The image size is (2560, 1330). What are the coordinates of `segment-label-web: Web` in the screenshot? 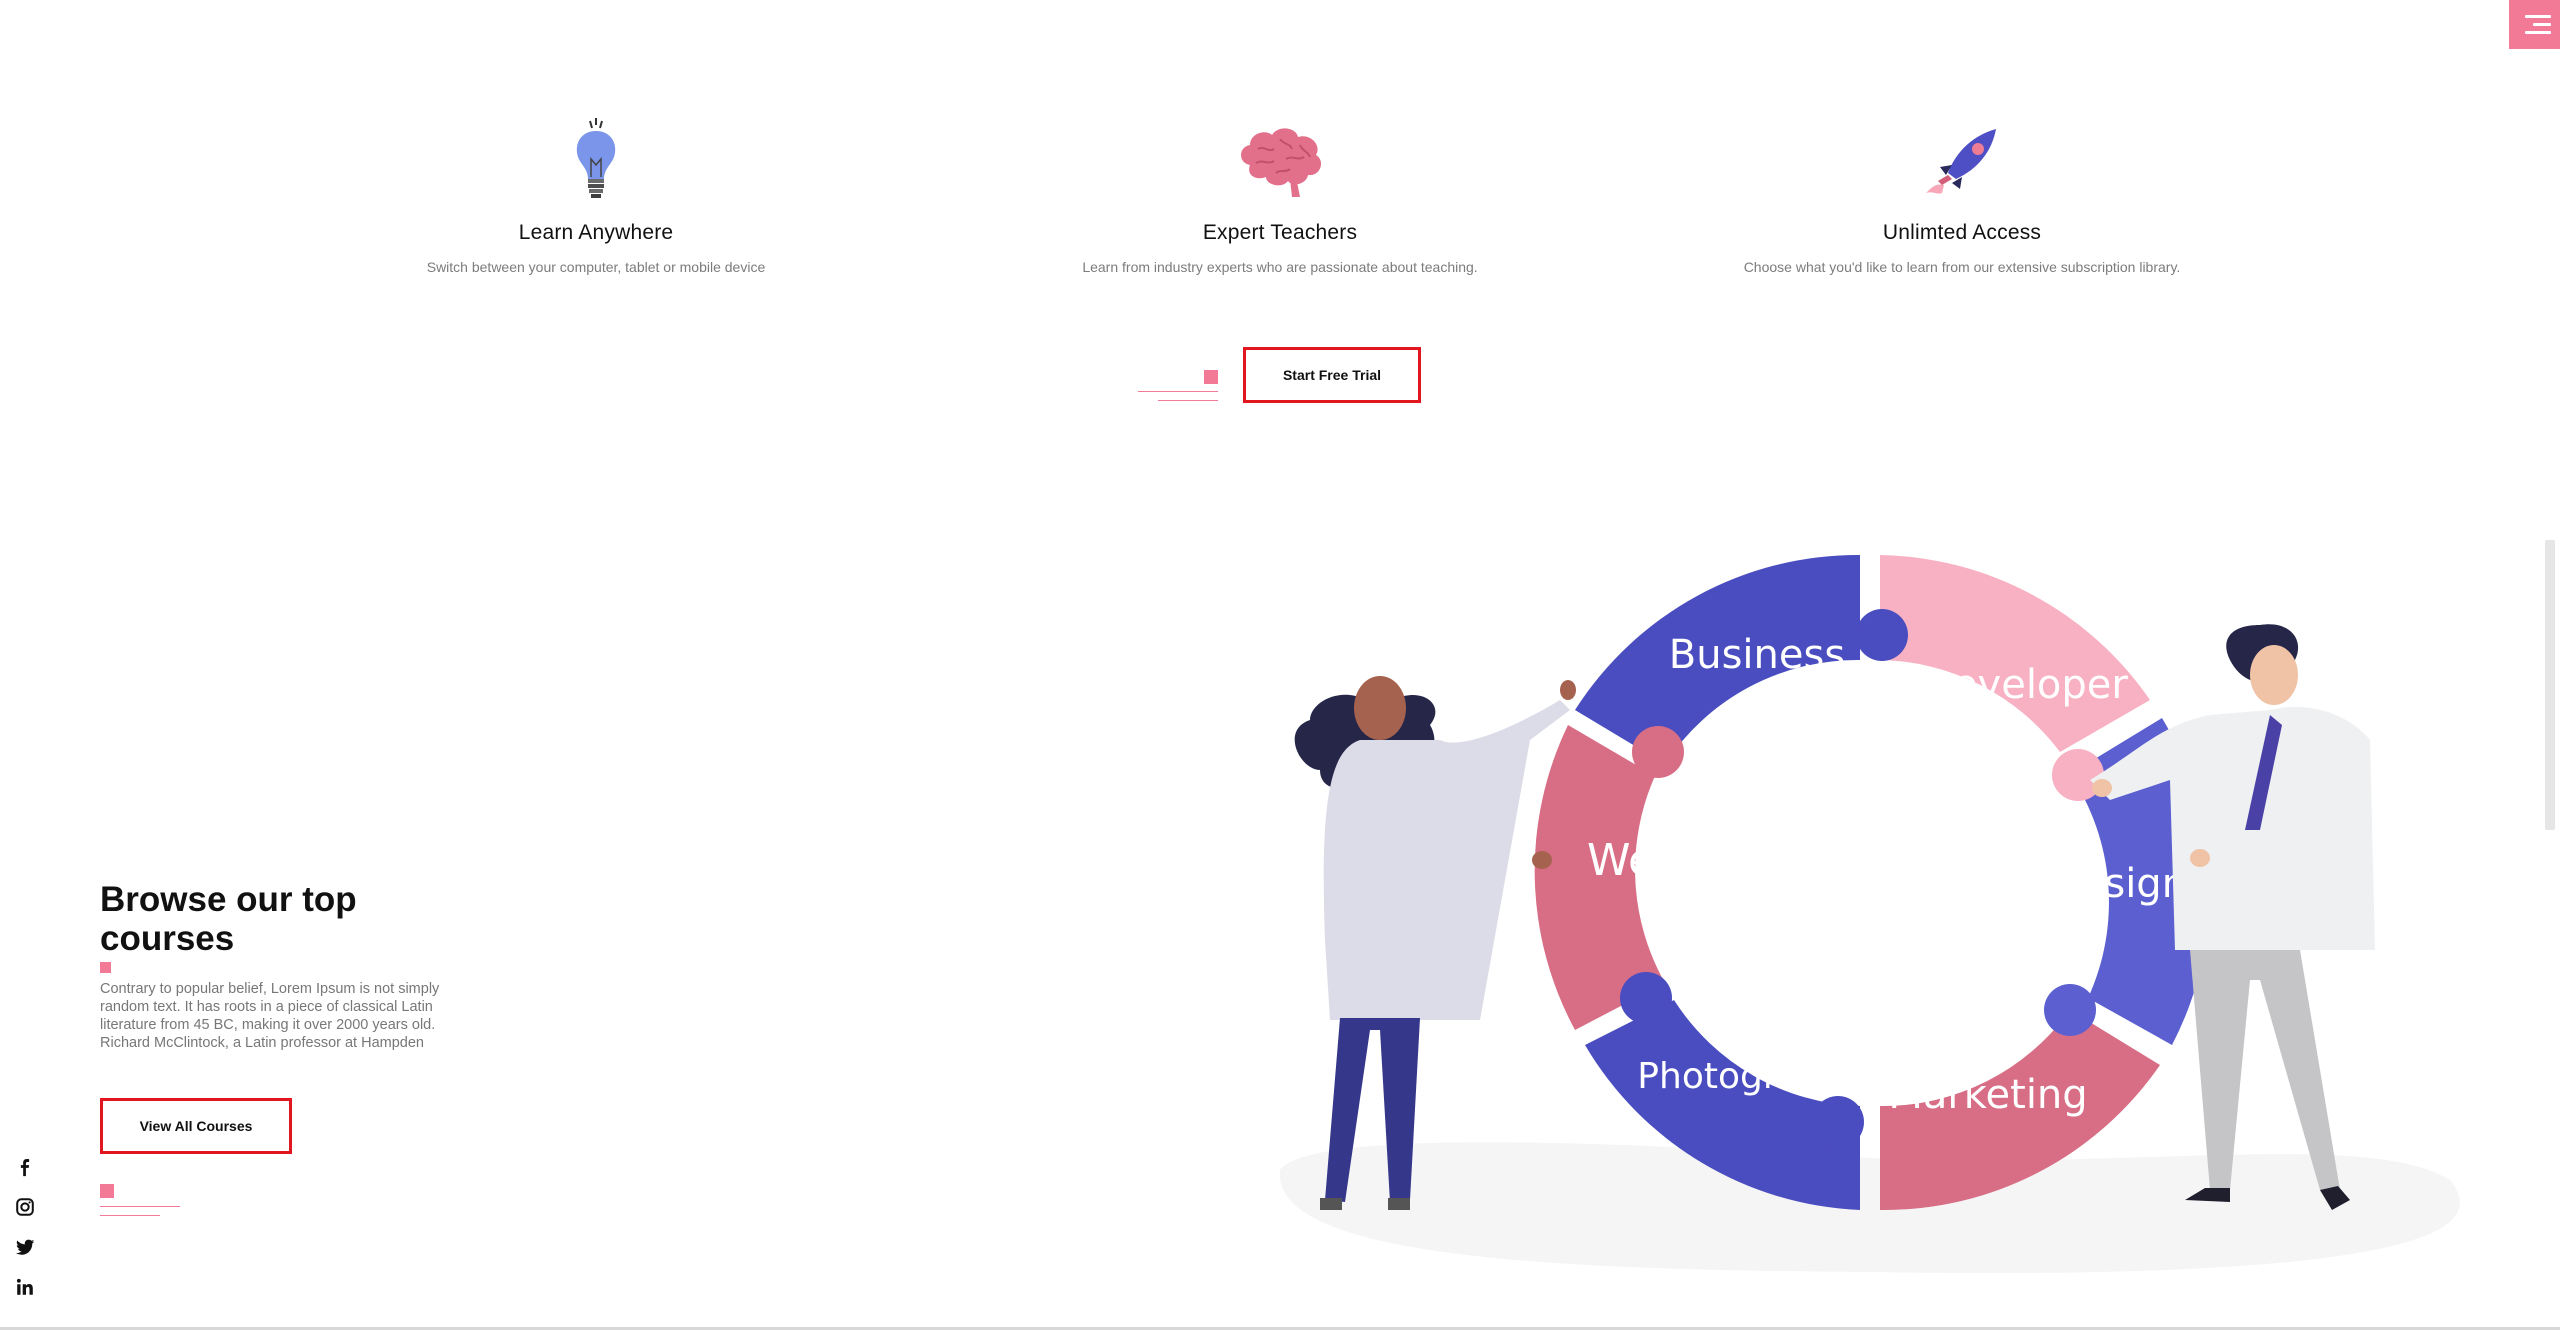 It's located at (1635, 860).